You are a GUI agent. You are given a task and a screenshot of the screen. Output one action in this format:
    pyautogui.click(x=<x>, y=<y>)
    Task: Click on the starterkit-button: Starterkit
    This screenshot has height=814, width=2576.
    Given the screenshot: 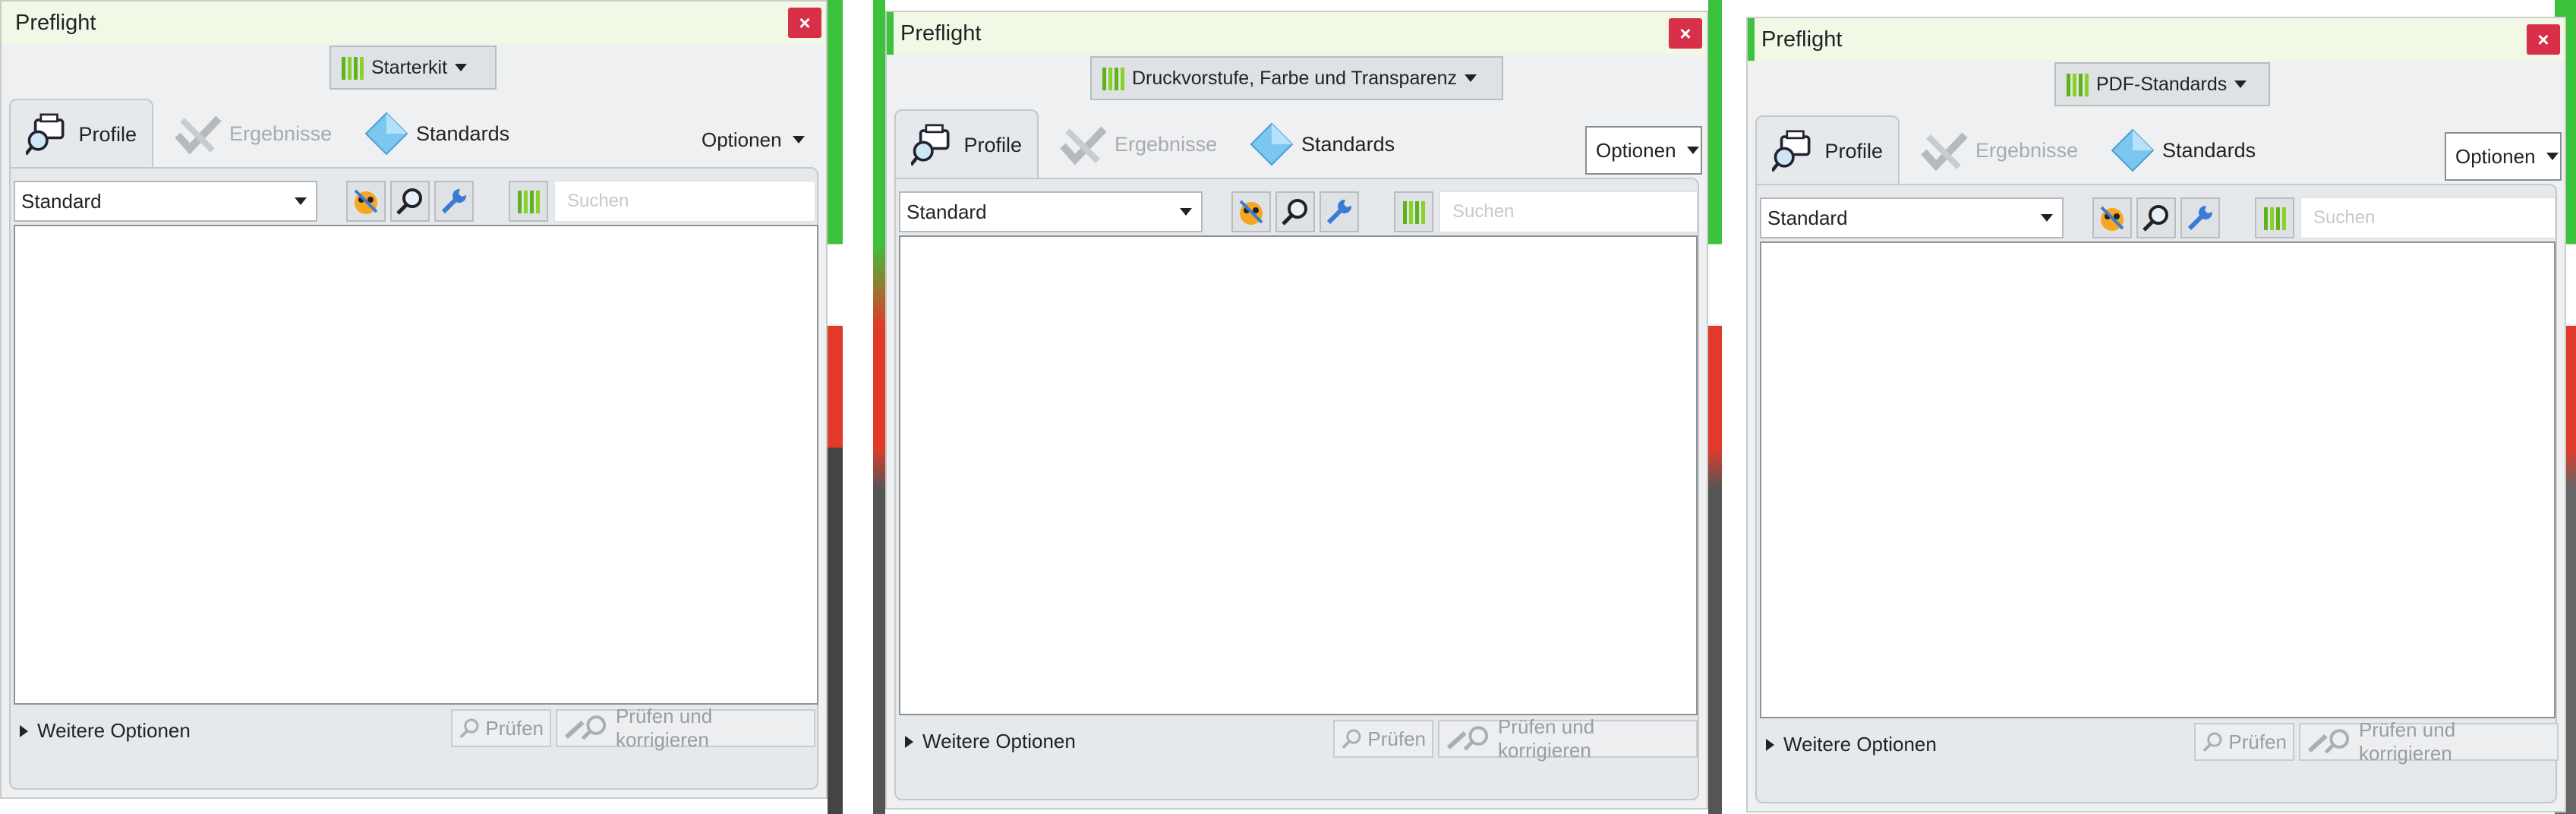 What is the action you would take?
    pyautogui.click(x=413, y=68)
    